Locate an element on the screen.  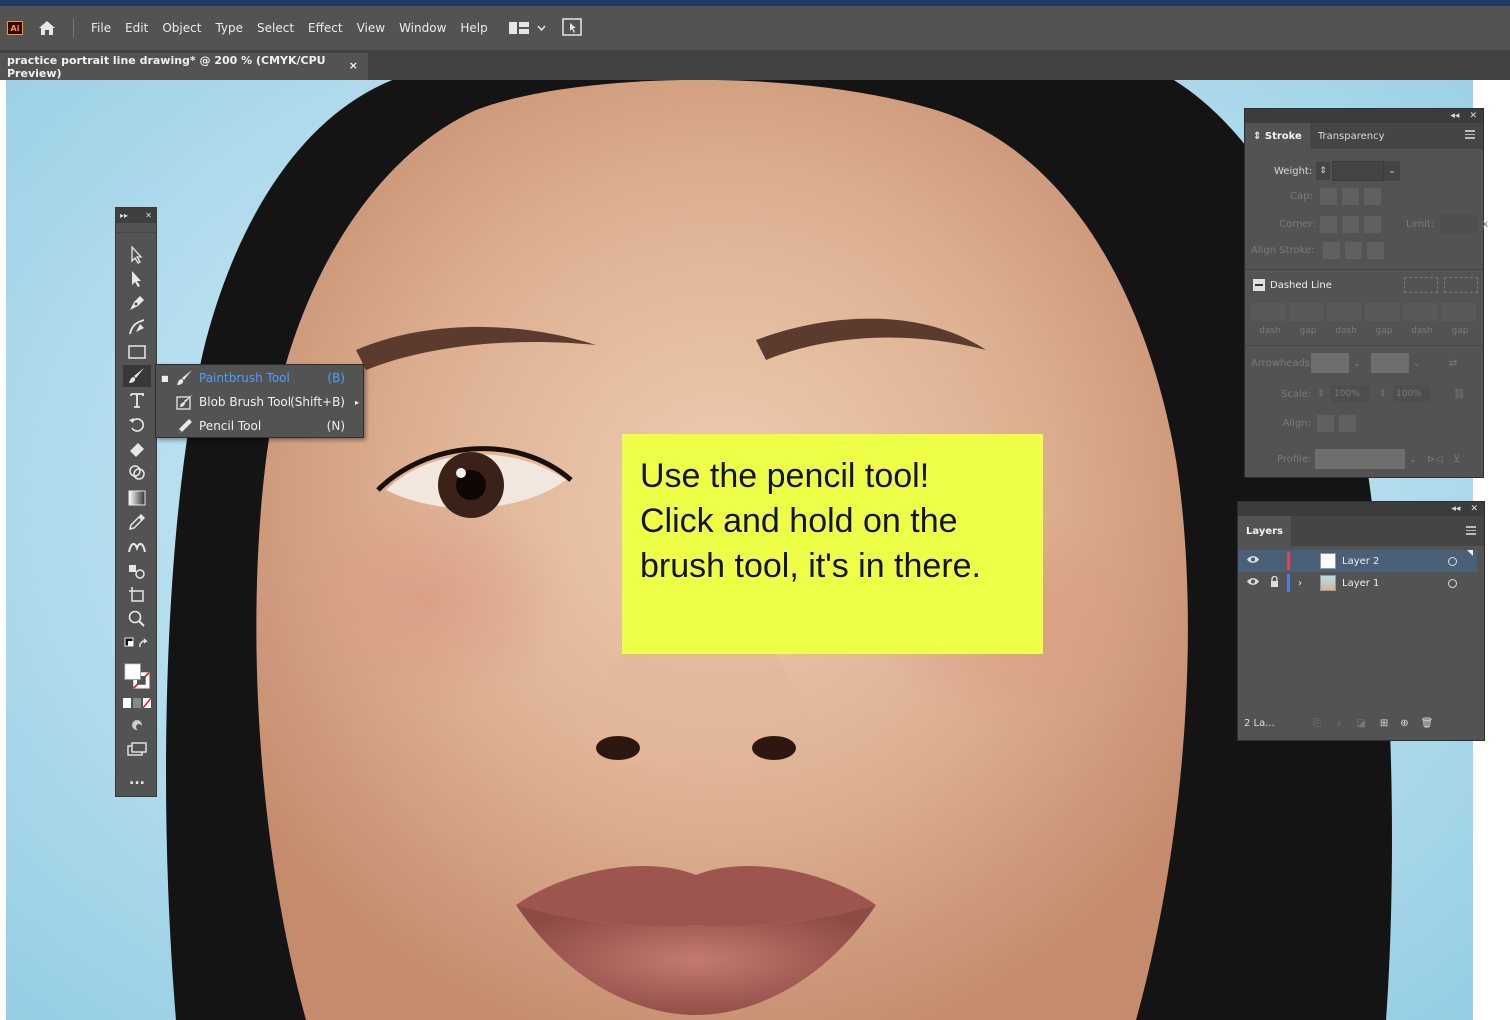
menu-effect: Effect is located at coordinates (325, 28).